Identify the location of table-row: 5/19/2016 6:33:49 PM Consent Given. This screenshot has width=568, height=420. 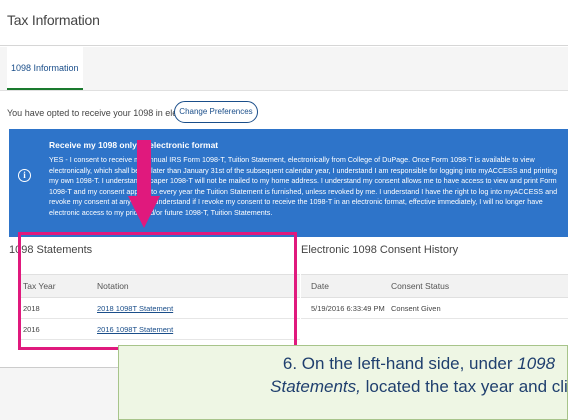
(434, 309).